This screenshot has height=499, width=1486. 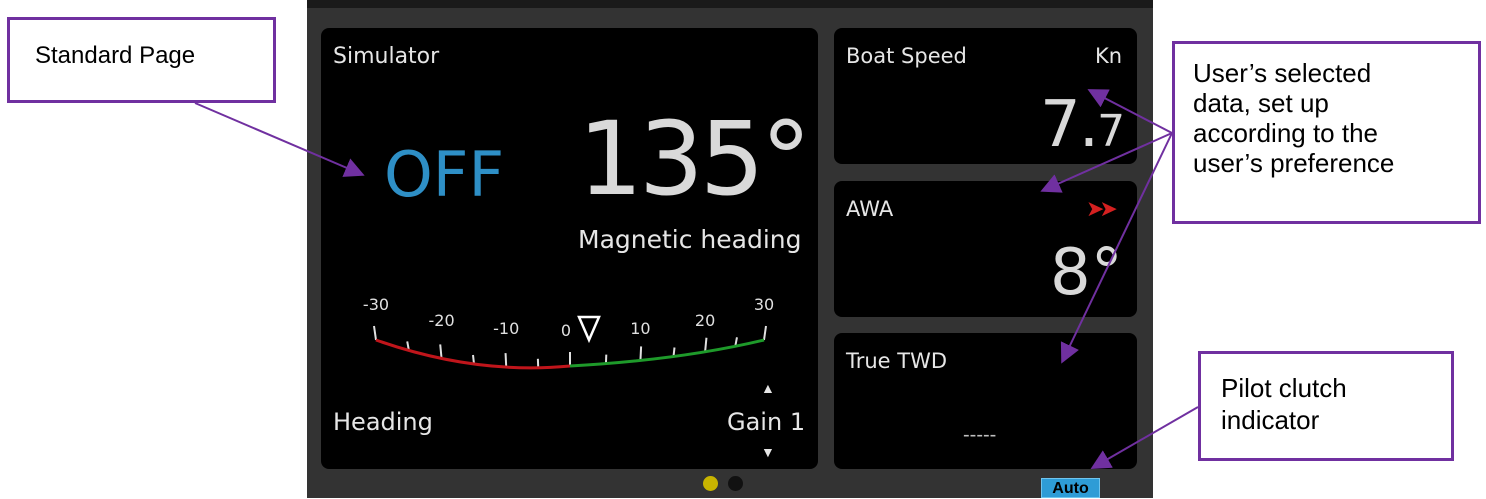 What do you see at coordinates (1108, 161) in the screenshot?
I see `arrow-awa` at bounding box center [1108, 161].